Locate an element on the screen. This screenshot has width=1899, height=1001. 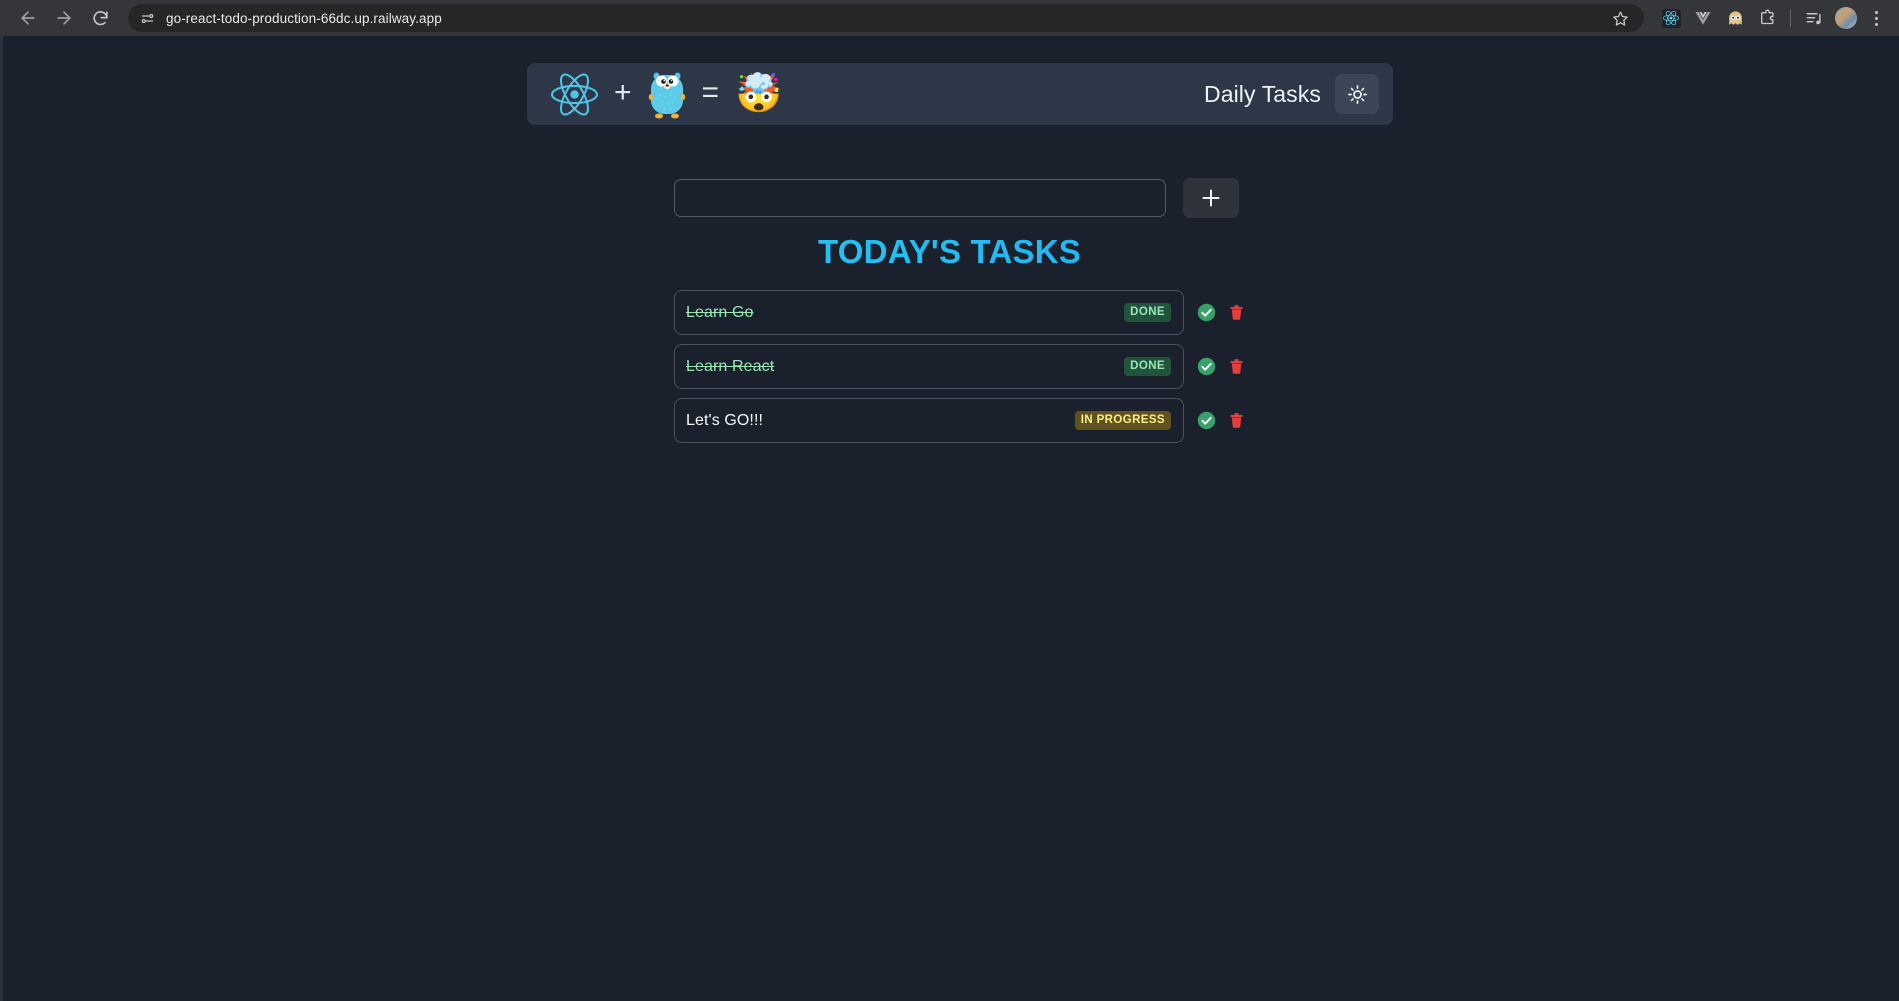
media-playlist-icon is located at coordinates (1813, 18).